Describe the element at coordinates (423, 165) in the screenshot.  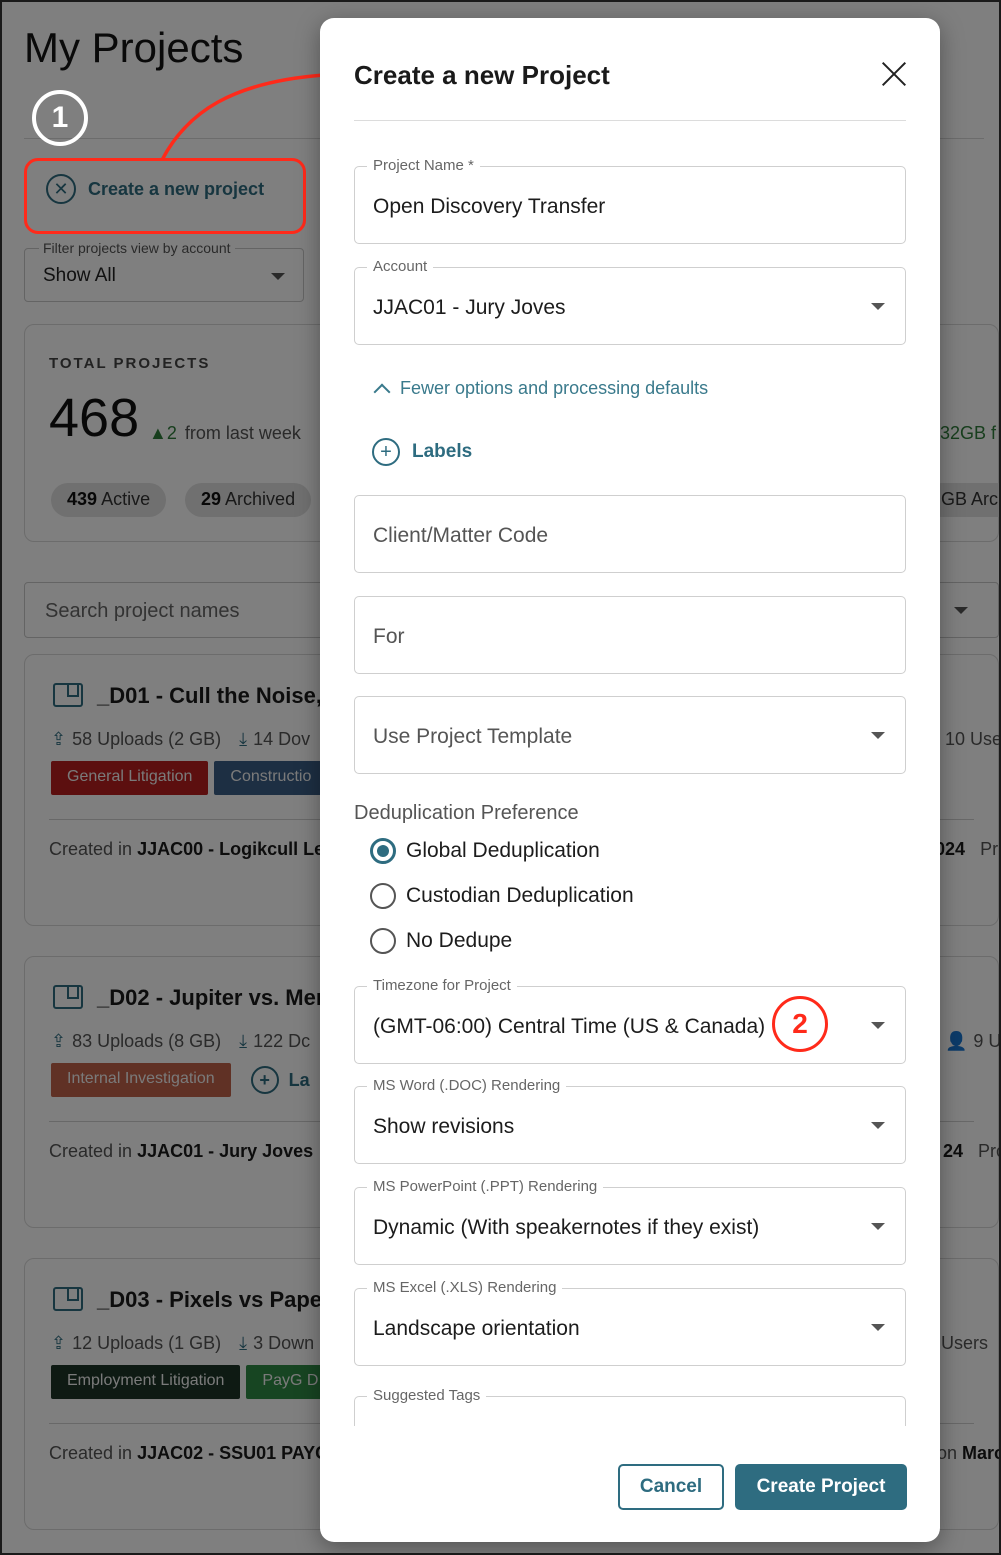
I see `field-label: Project Name *` at that location.